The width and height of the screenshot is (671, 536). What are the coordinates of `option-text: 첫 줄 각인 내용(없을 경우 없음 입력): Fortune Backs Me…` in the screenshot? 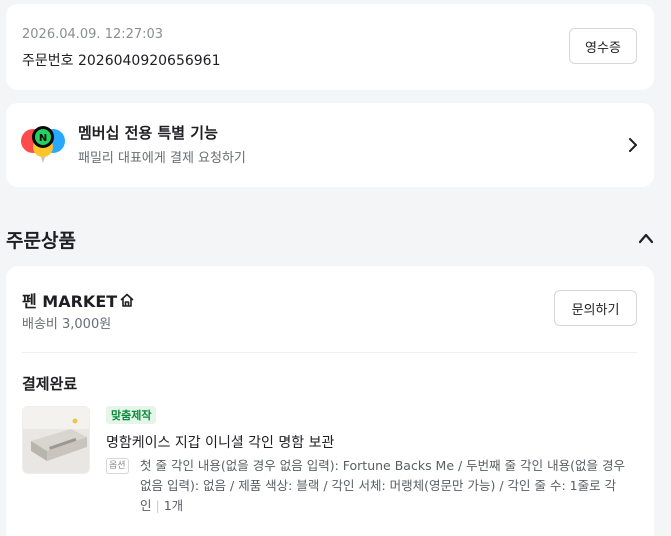 It's located at (390, 486).